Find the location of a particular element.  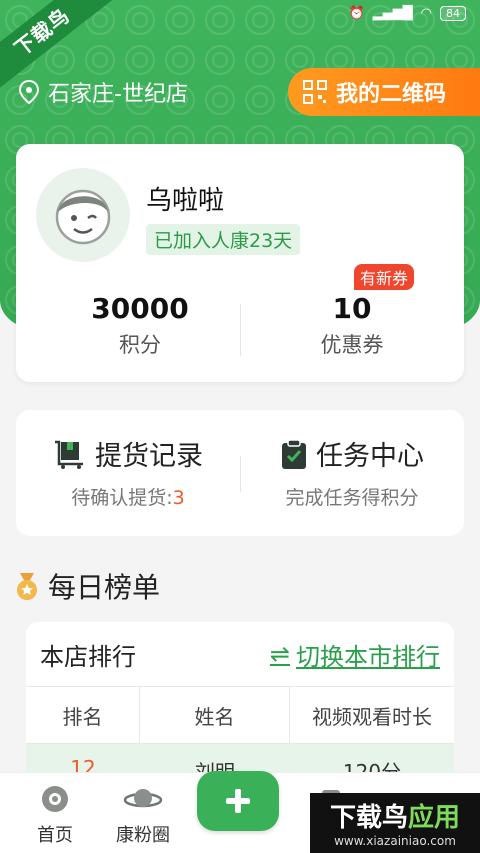

battery-indicator: 84 is located at coordinates (453, 13).